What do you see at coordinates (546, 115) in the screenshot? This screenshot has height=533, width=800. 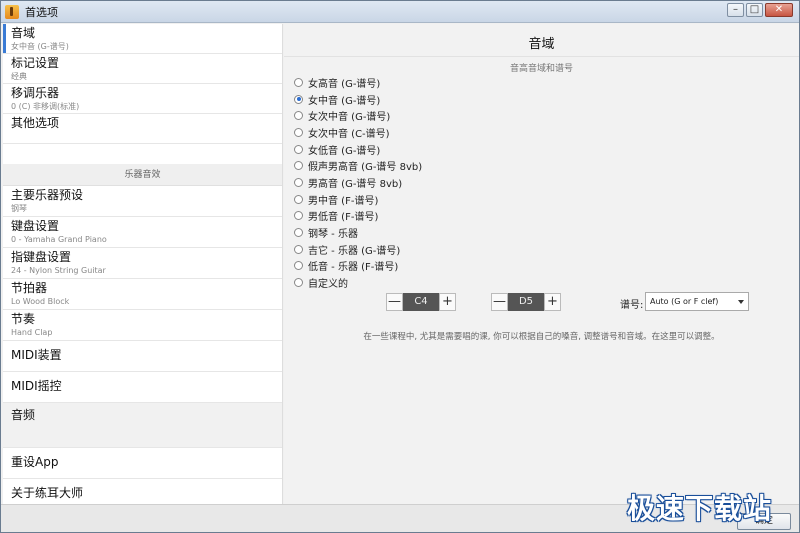 I see `range-option: 女次中音 (G-谱号)` at bounding box center [546, 115].